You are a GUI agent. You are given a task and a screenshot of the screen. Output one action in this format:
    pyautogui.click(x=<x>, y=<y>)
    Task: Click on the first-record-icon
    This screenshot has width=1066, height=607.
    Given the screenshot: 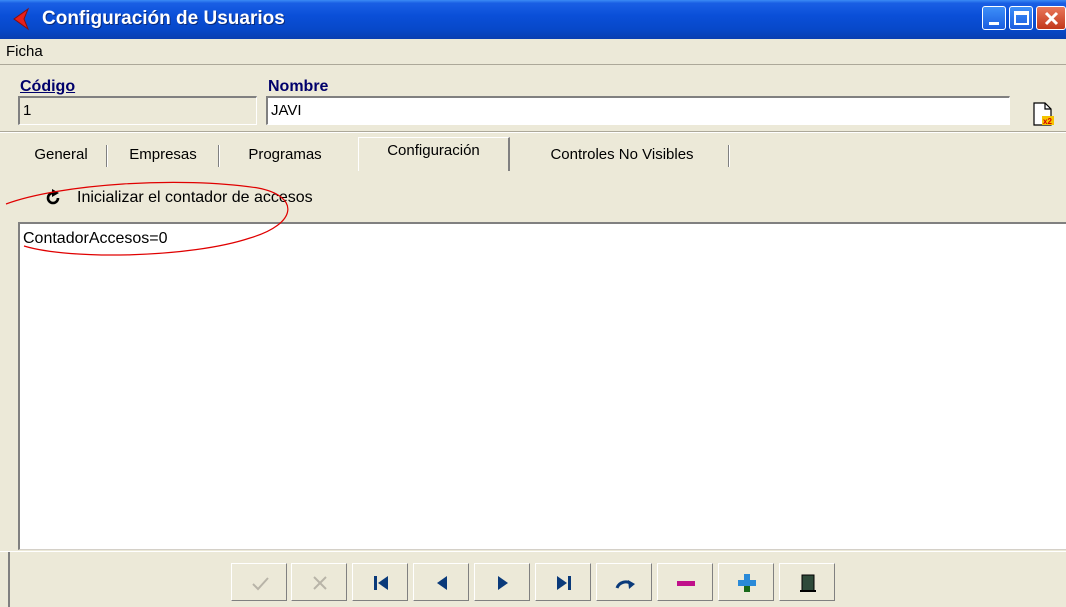 What is the action you would take?
    pyautogui.click(x=381, y=583)
    